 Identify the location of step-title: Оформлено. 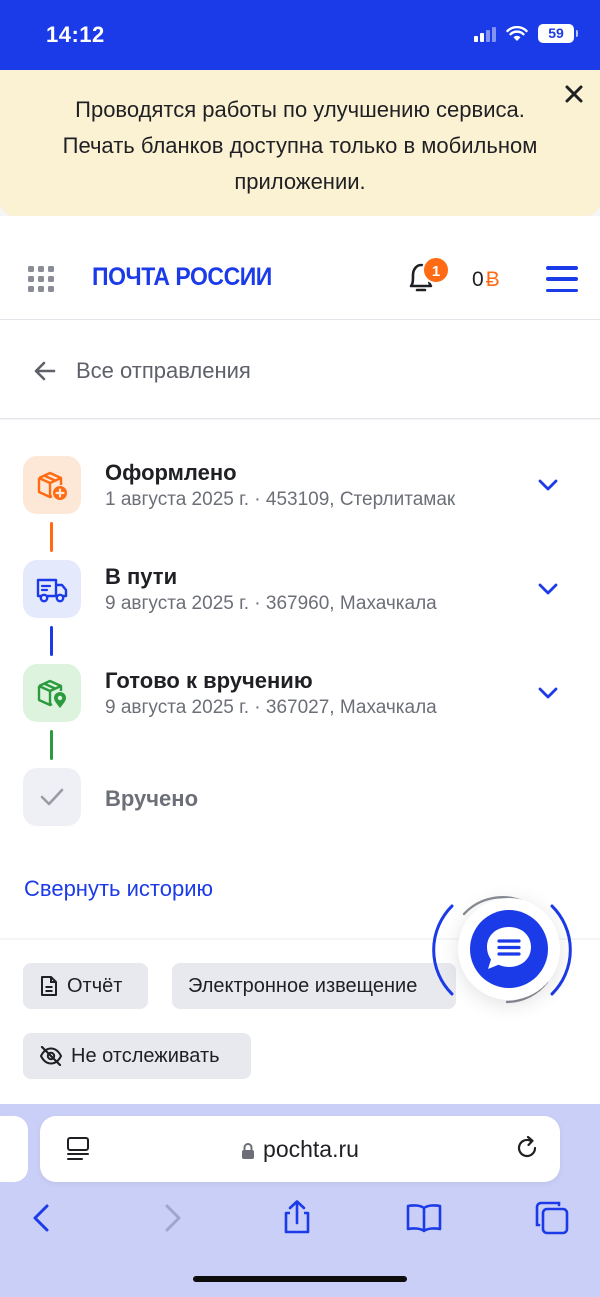
(171, 472).